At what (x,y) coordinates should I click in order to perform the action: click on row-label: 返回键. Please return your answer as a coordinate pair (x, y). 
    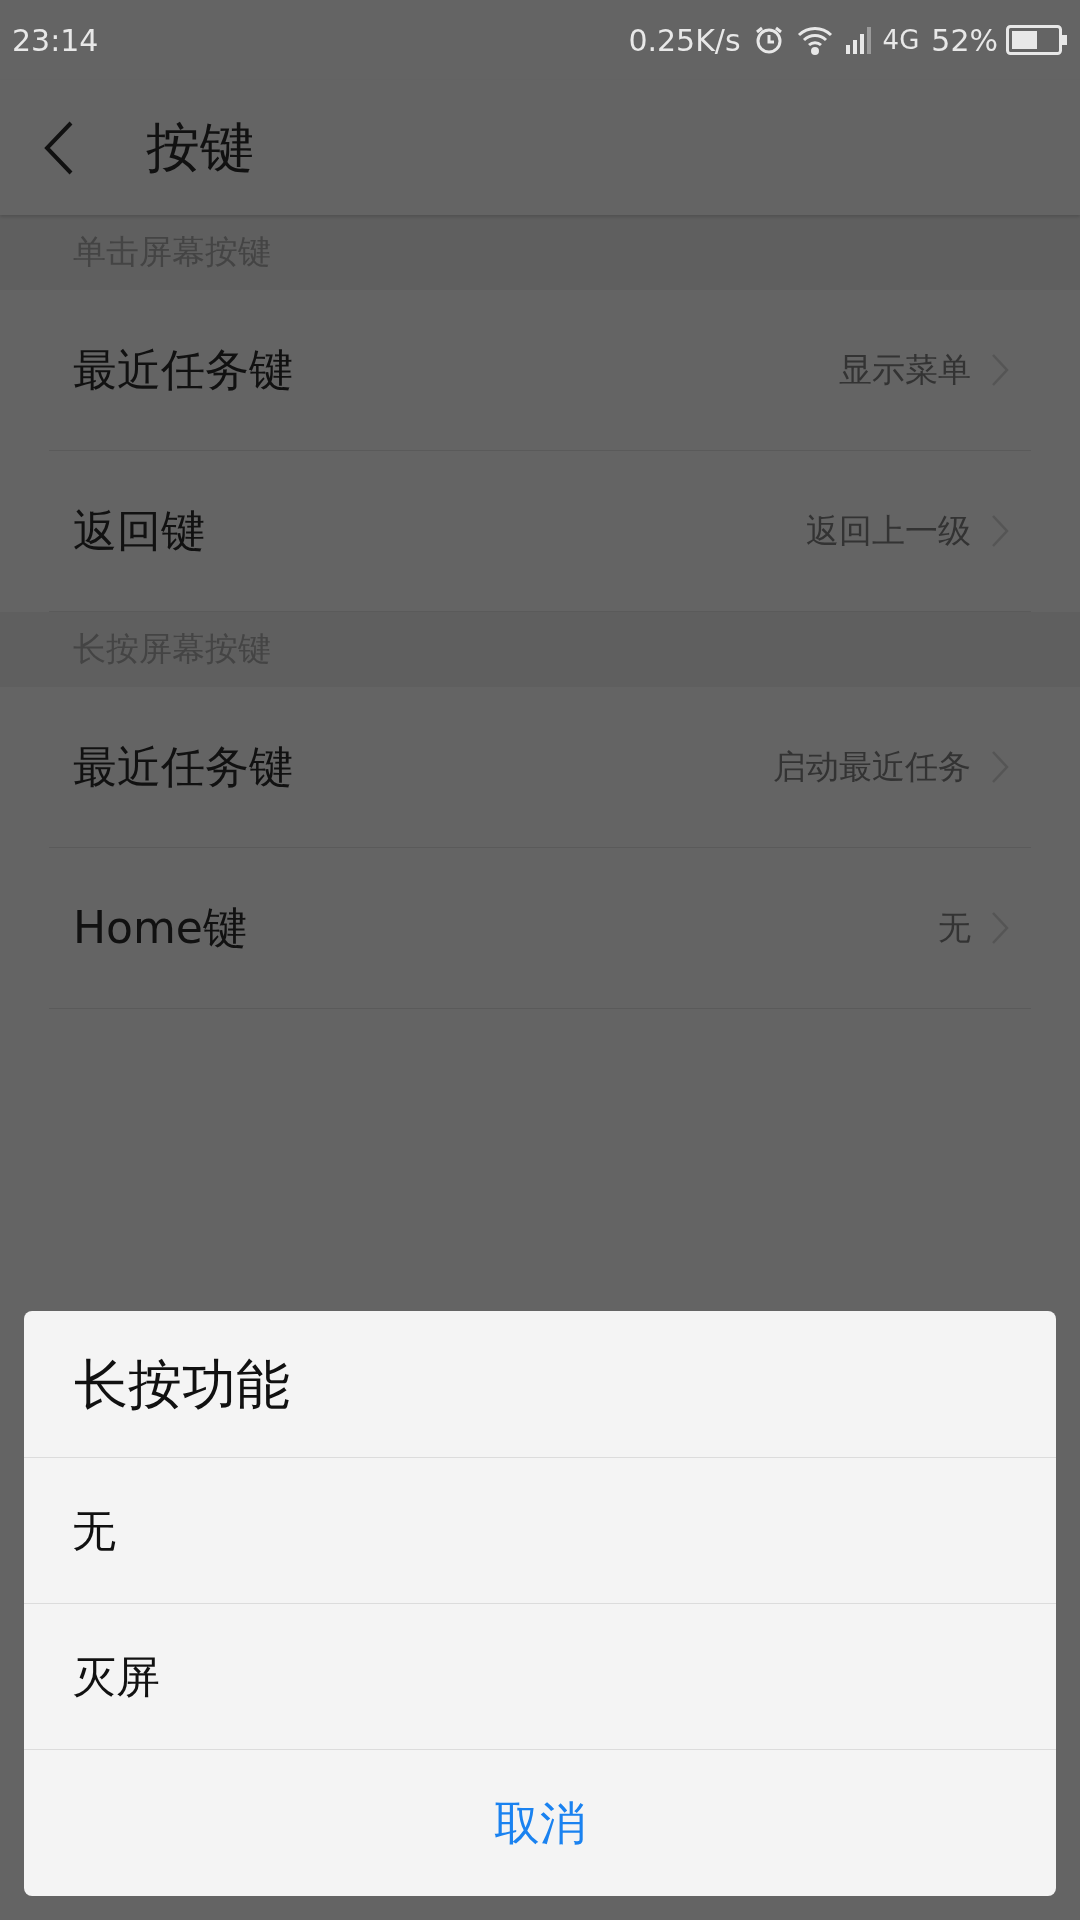
    Looking at the image, I should click on (139, 531).